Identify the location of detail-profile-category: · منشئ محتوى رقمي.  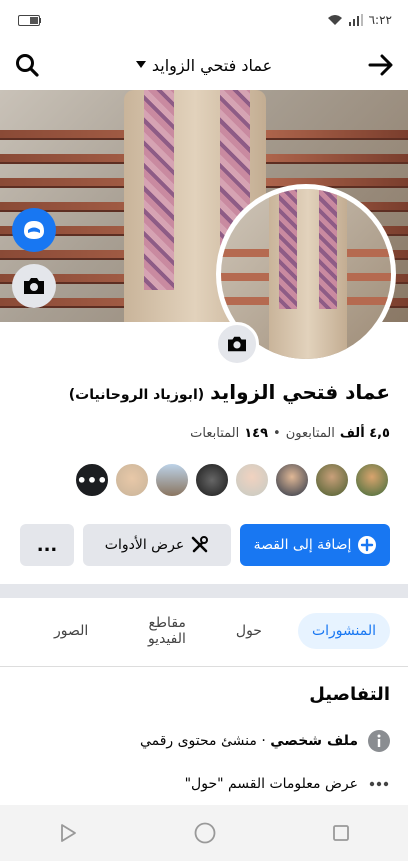
(205, 741).